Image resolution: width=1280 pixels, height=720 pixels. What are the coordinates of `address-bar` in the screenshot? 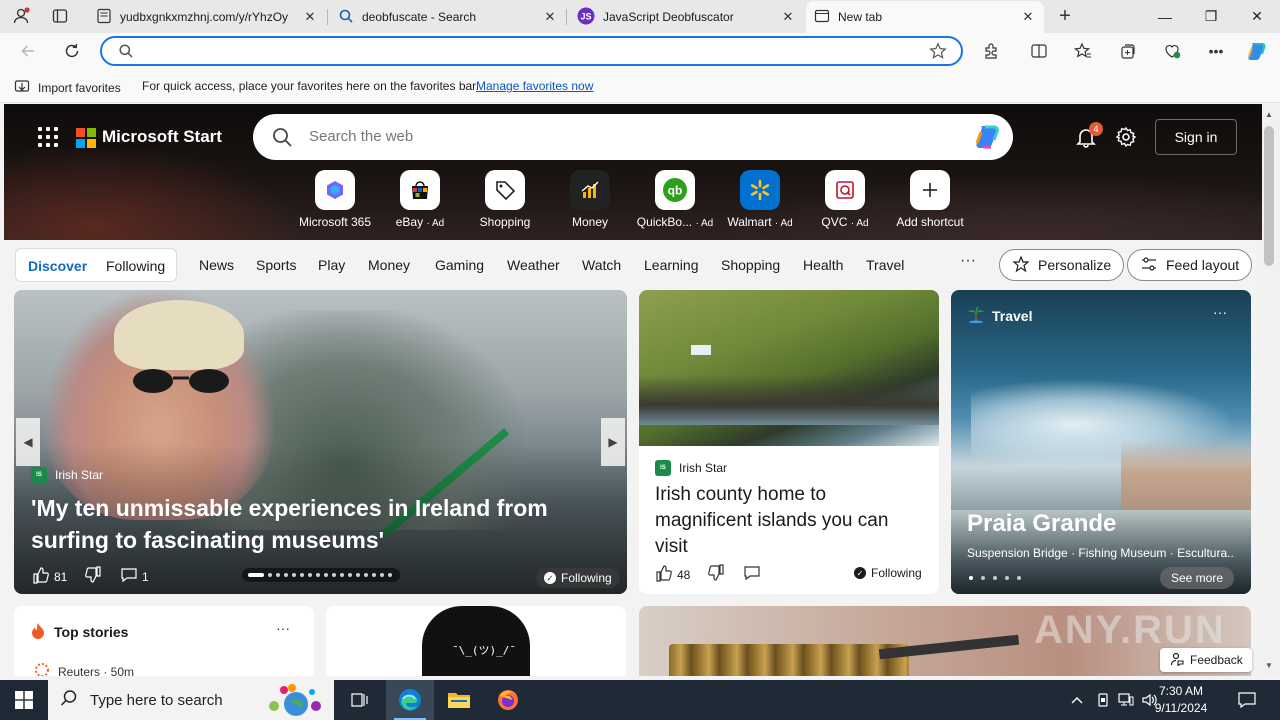 It's located at (531, 51).